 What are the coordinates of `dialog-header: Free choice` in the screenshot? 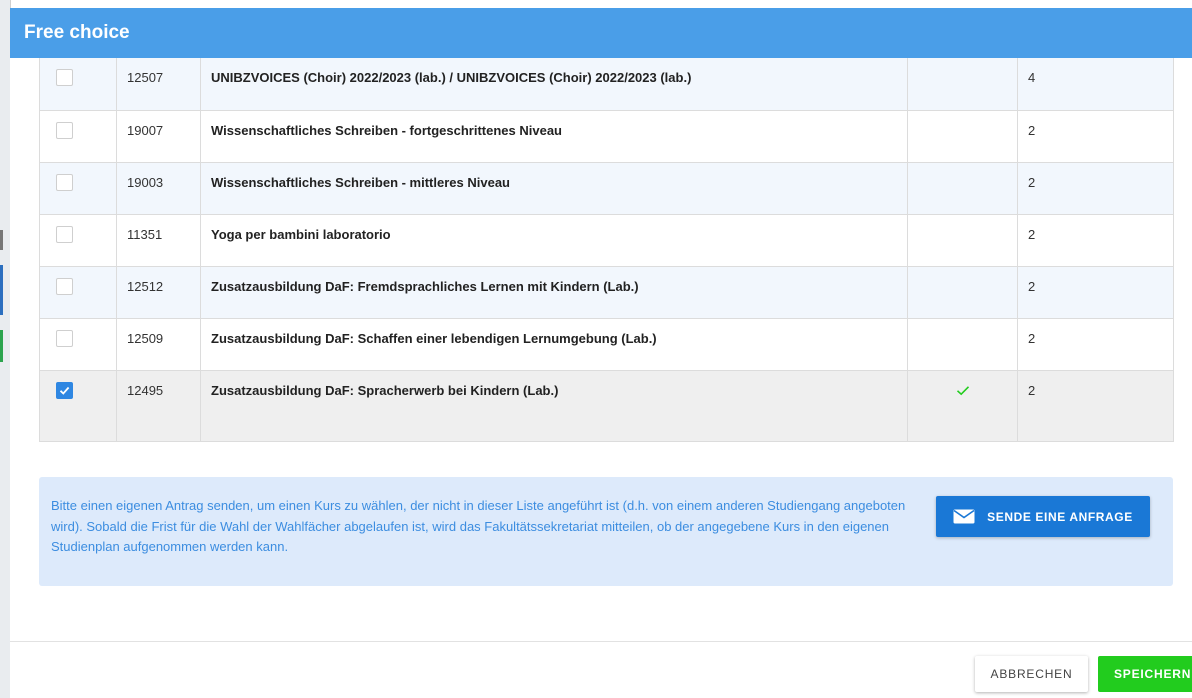 It's located at (601, 33).